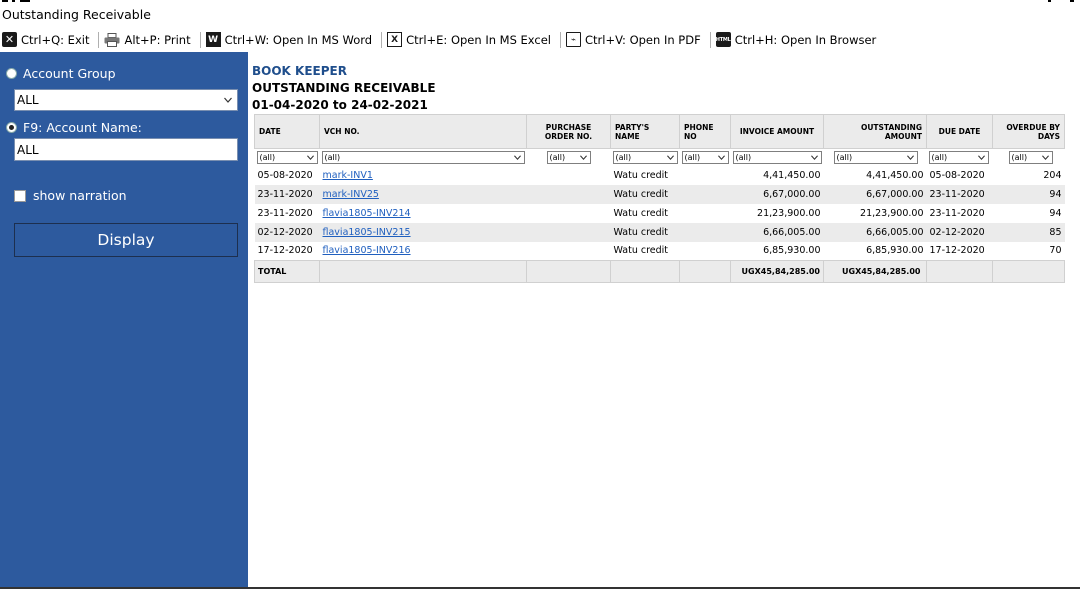  What do you see at coordinates (798, 40) in the screenshot?
I see `open-browser-button: HTML Ctrl+H: Open In Browser` at bounding box center [798, 40].